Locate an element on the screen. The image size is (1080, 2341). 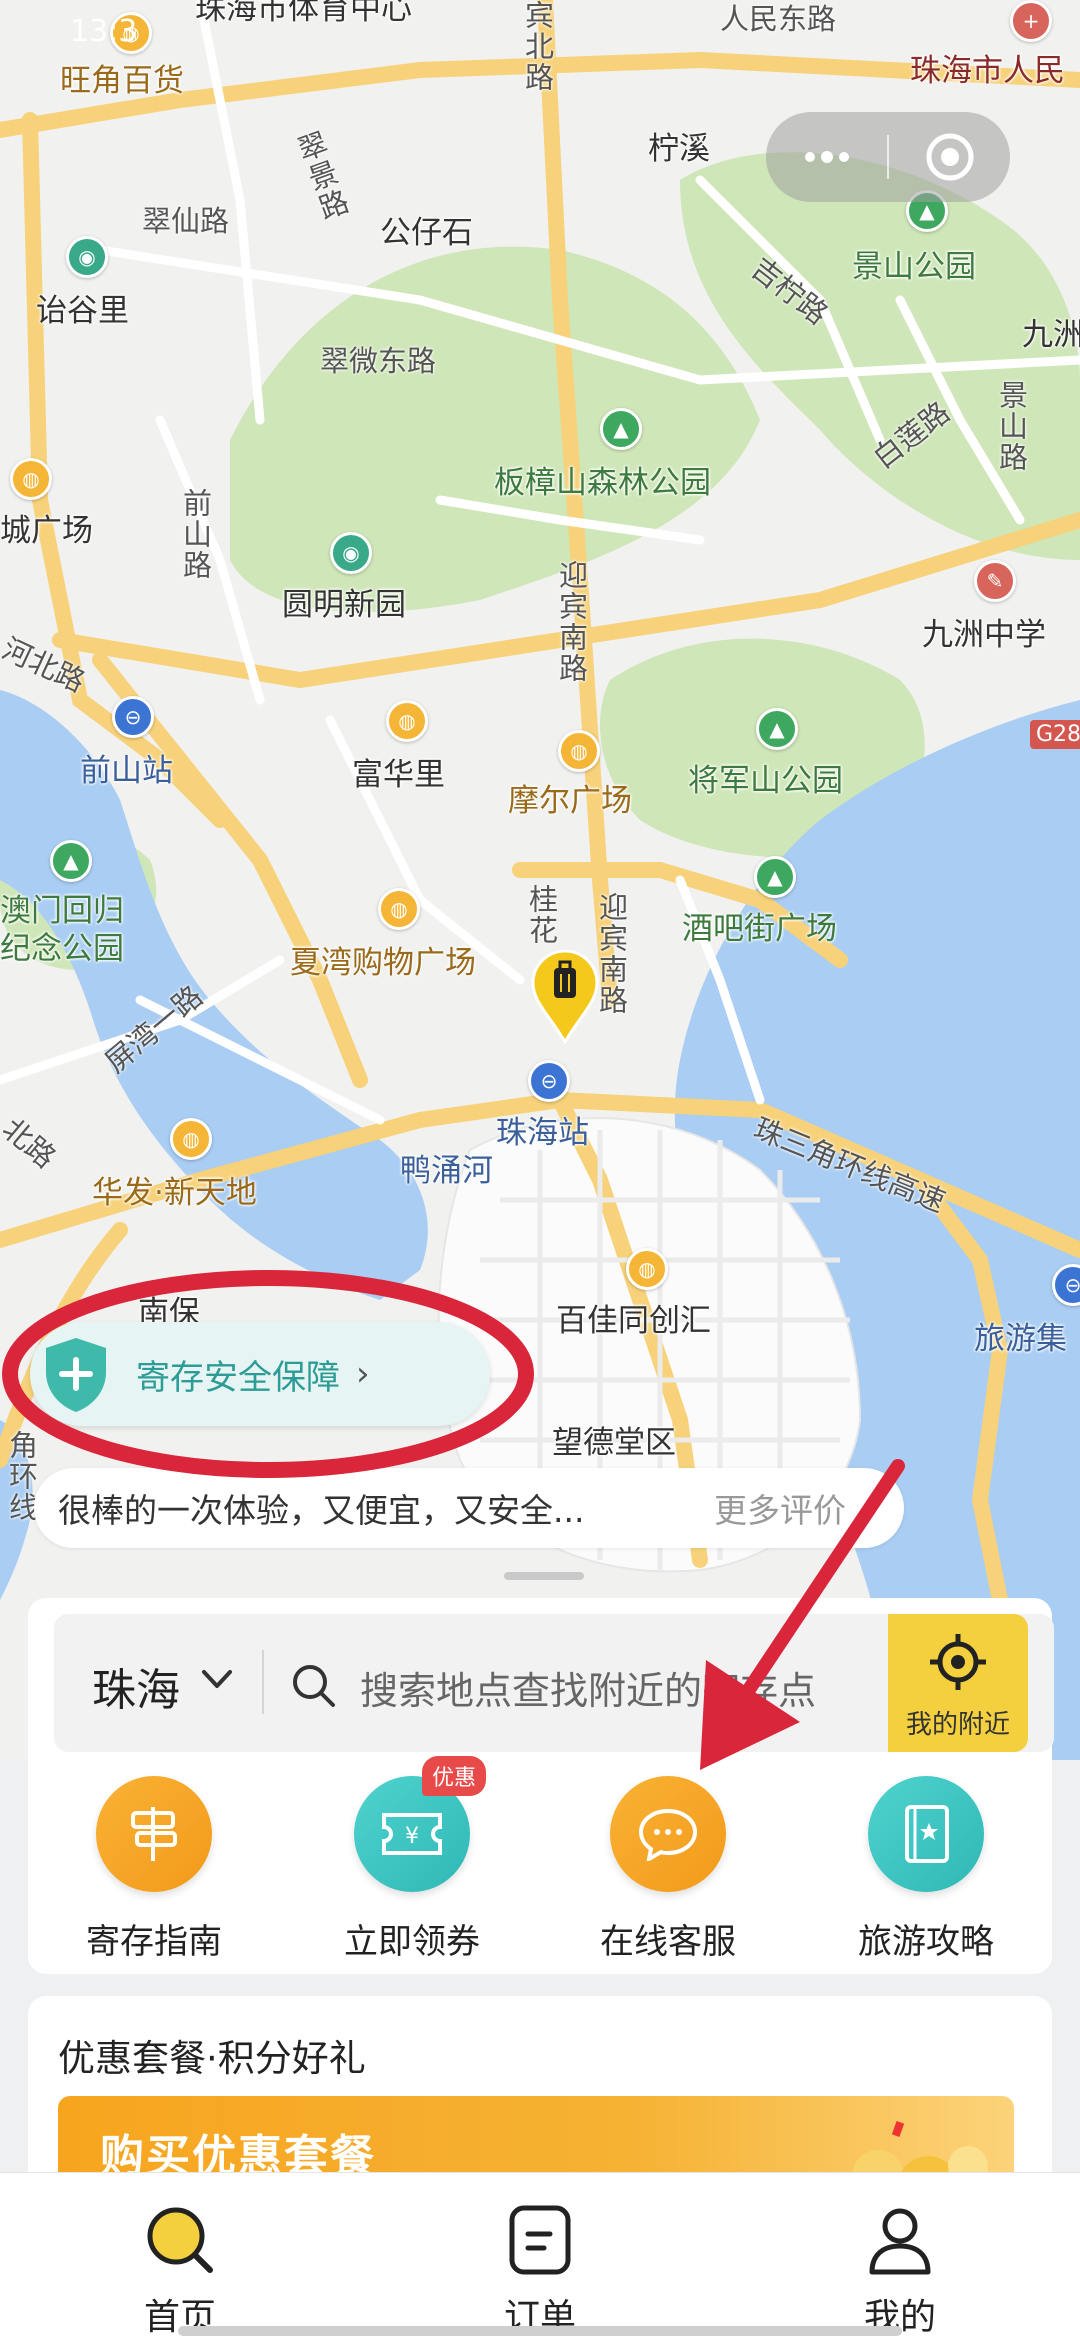
quick-action-storage-guide: 寄存指南 is located at coordinates (154, 1869).